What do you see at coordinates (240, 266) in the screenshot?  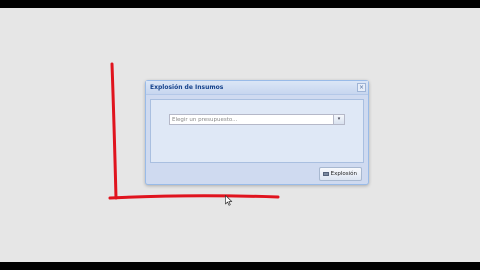 I see `video-letterbox-bottom` at bounding box center [240, 266].